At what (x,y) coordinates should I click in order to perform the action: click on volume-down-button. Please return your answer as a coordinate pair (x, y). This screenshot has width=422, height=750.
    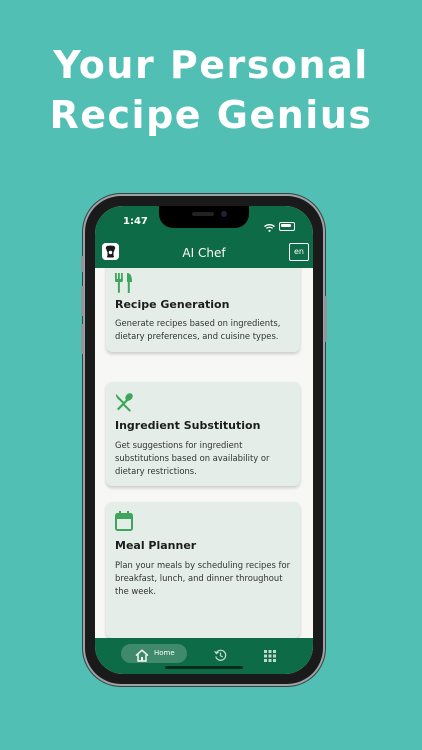
    Looking at the image, I should click on (82, 339).